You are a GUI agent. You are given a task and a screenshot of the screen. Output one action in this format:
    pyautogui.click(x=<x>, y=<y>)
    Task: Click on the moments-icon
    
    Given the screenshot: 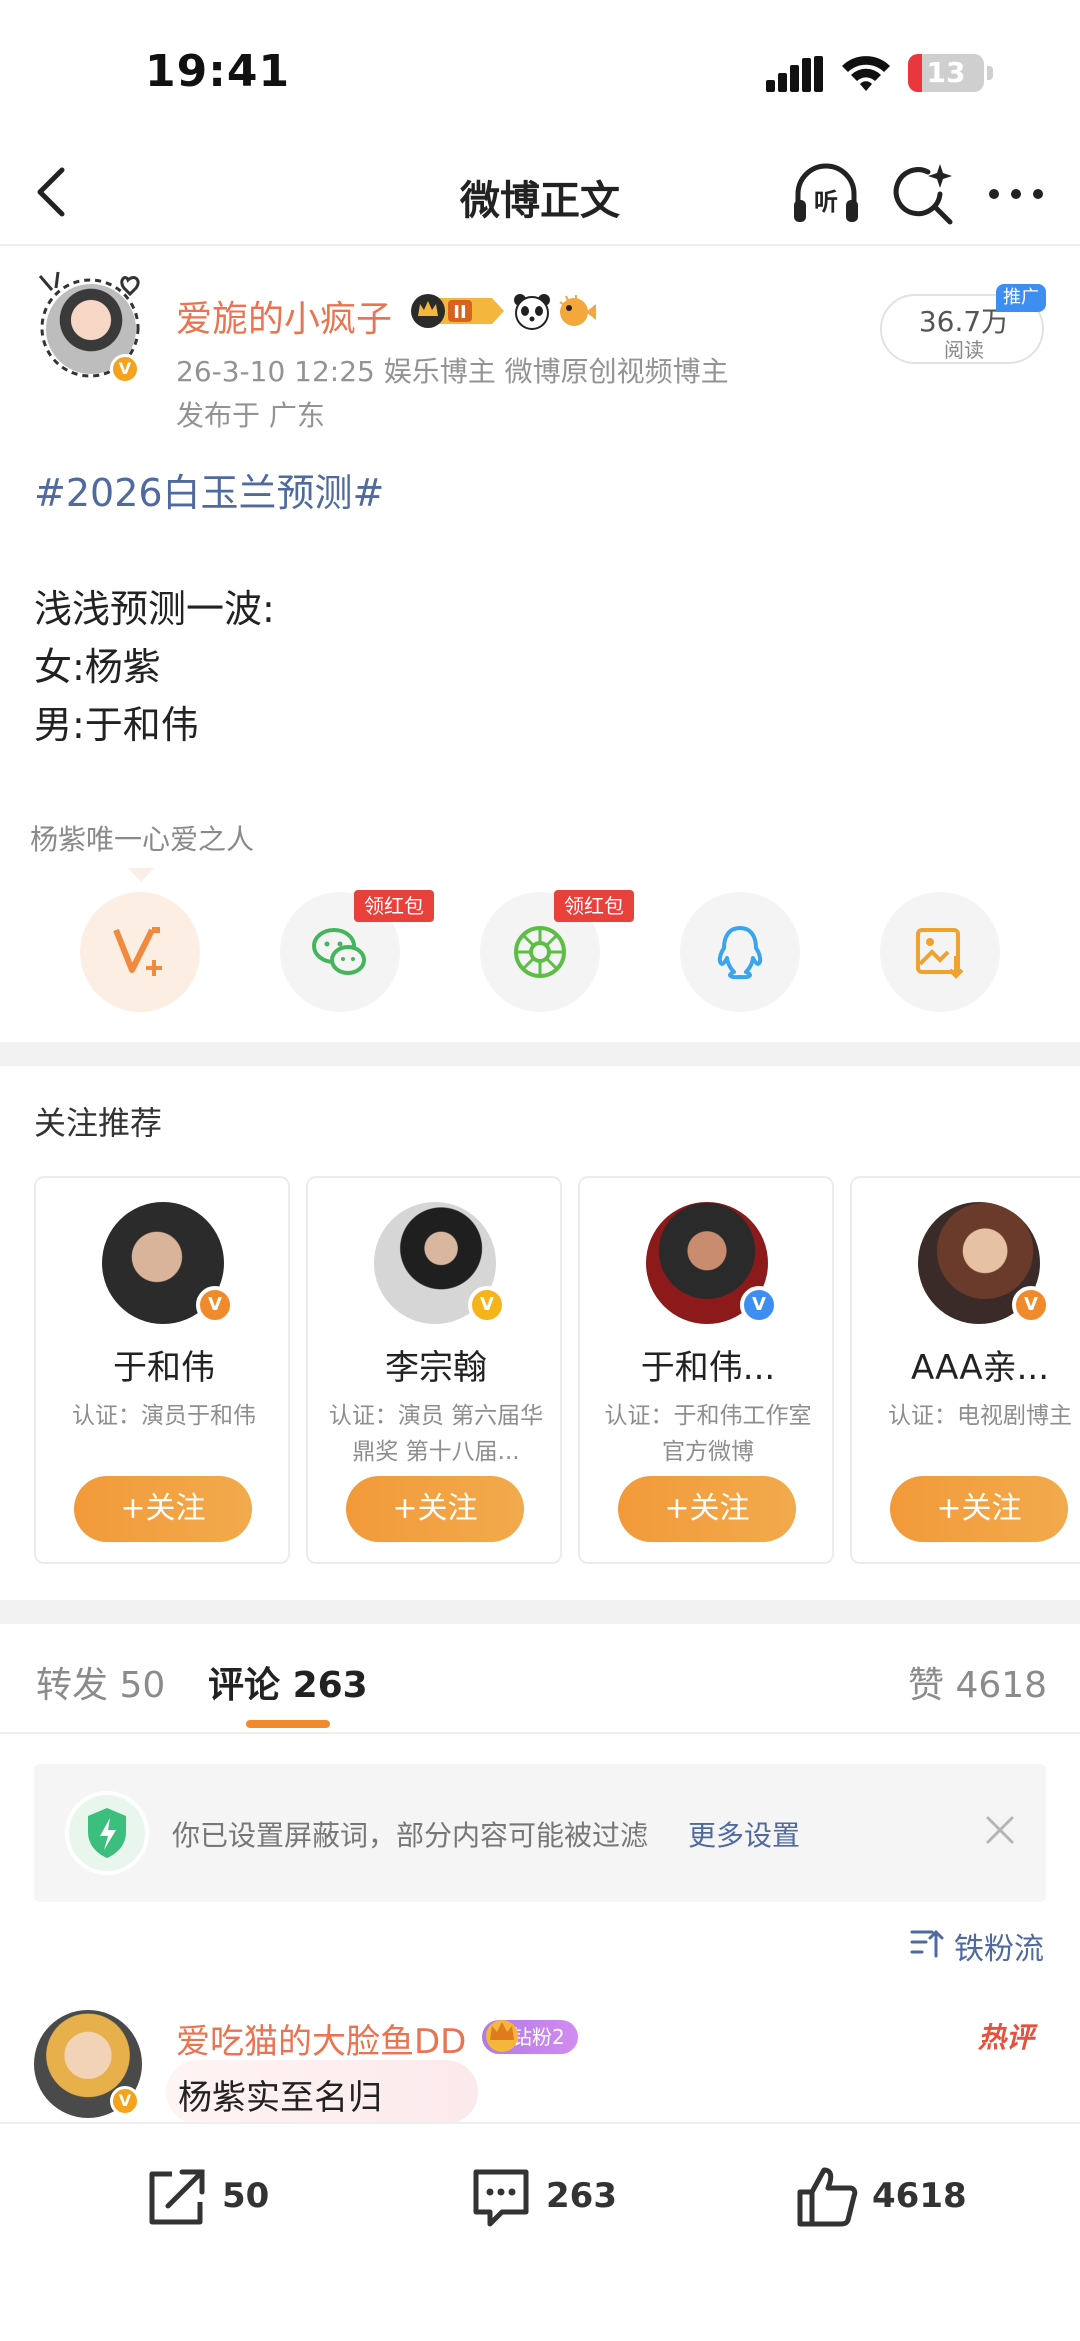 What is the action you would take?
    pyautogui.click(x=540, y=952)
    